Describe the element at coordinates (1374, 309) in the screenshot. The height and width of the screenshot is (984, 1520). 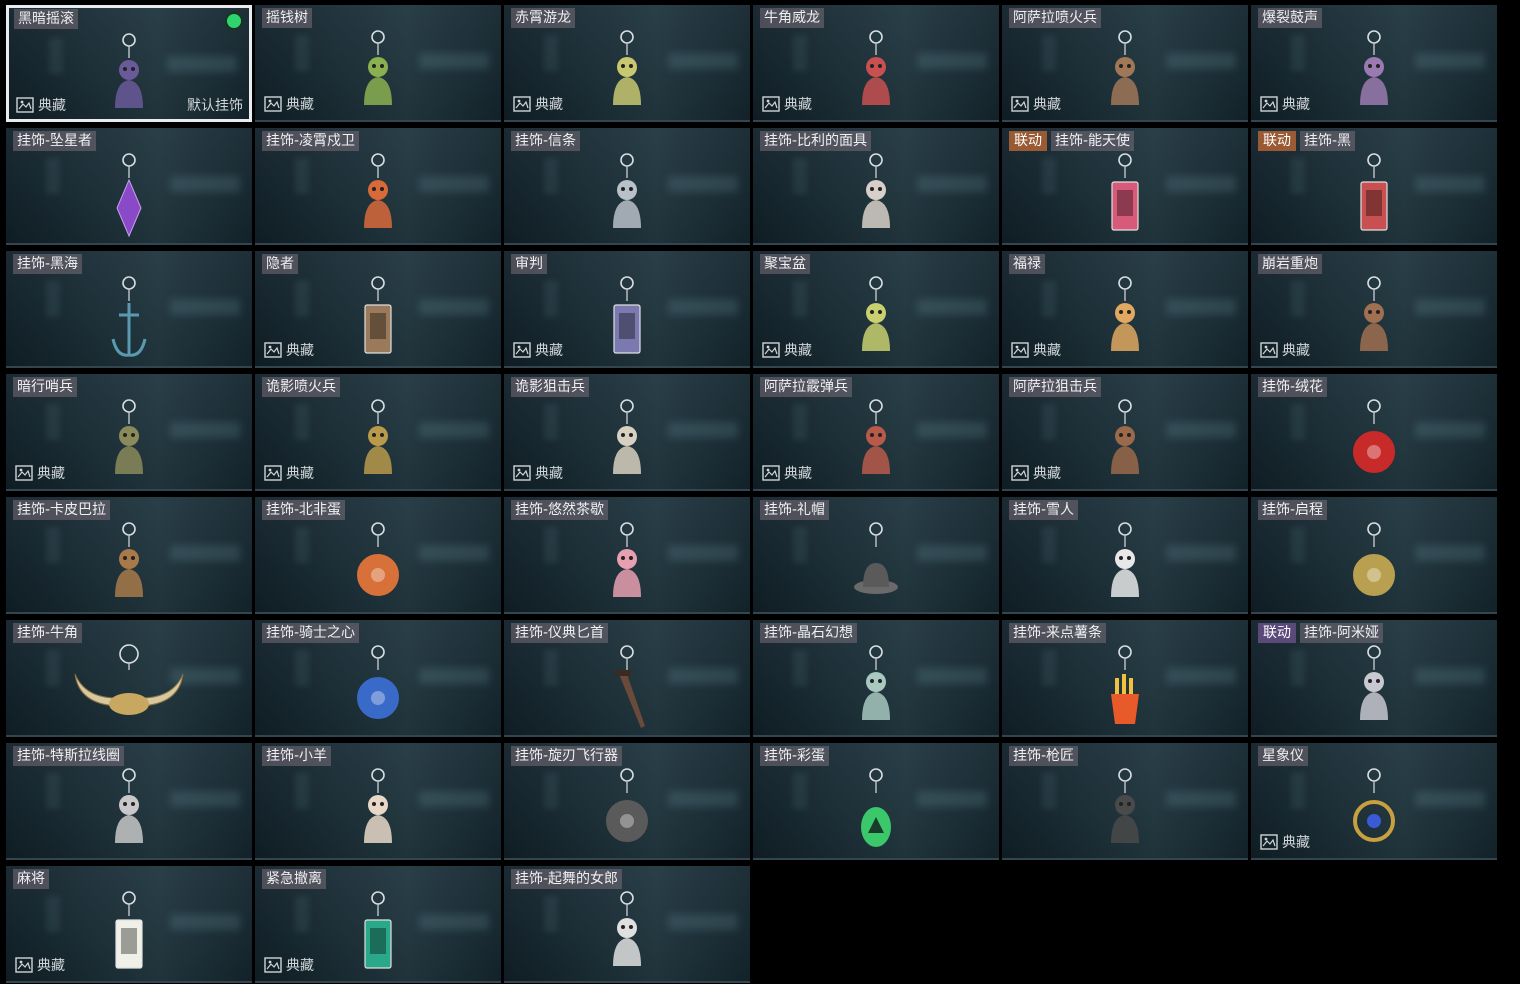
I see `charm-card: 崩岩重炮 典藏` at that location.